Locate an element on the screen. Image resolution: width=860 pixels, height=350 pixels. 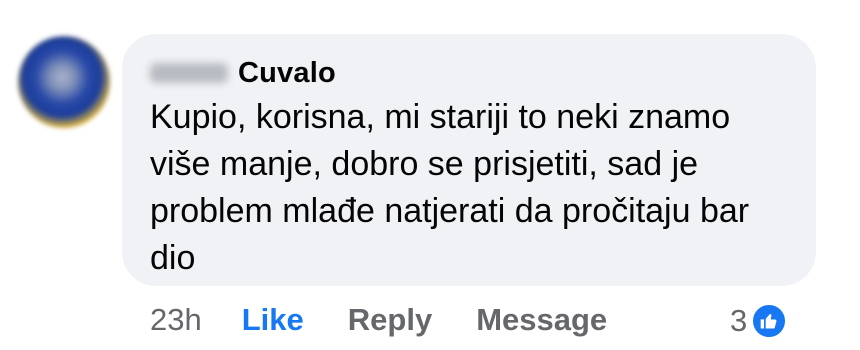
reply-button: Reply is located at coordinates (390, 320).